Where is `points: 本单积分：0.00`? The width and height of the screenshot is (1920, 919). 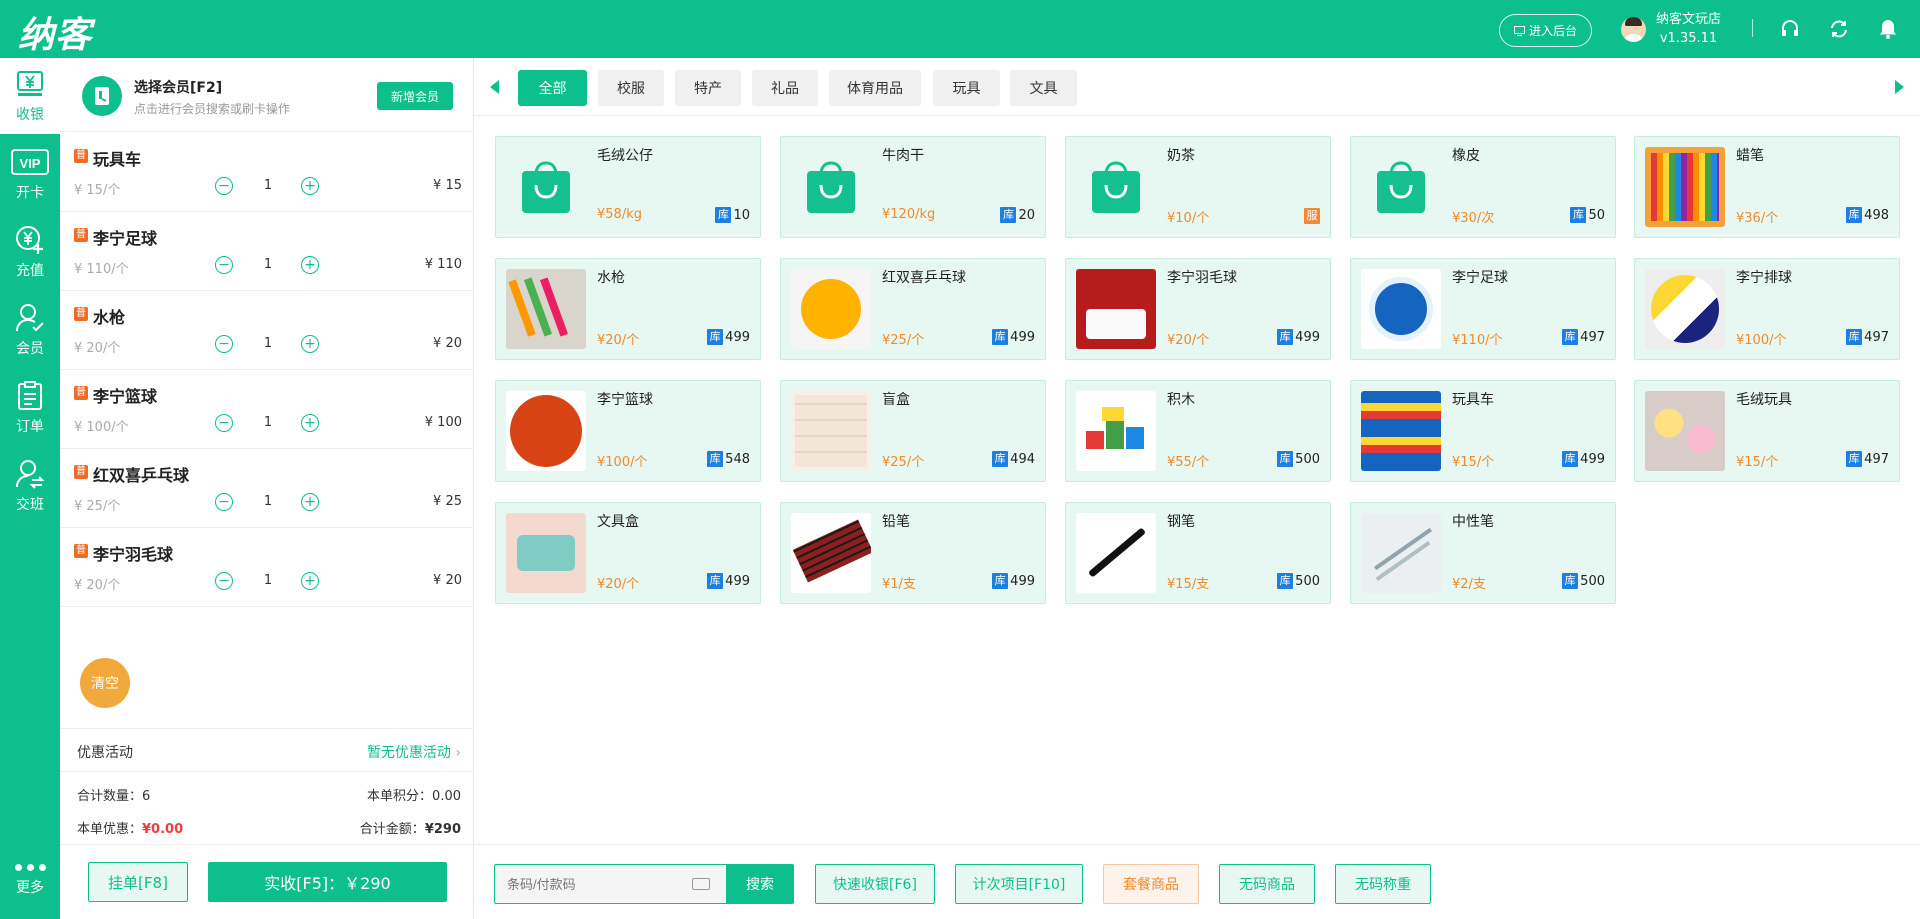
points: 本单积分：0.00 is located at coordinates (414, 794).